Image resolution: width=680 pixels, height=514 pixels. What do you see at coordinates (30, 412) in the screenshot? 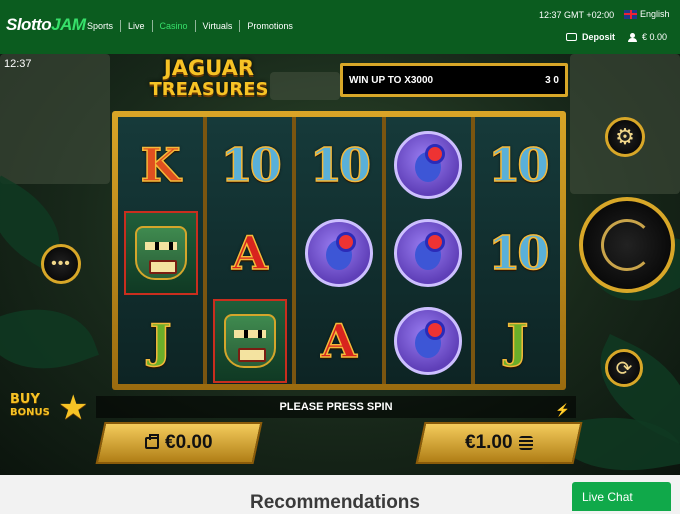
I see `buy-bonus-line2: BONUS` at bounding box center [30, 412].